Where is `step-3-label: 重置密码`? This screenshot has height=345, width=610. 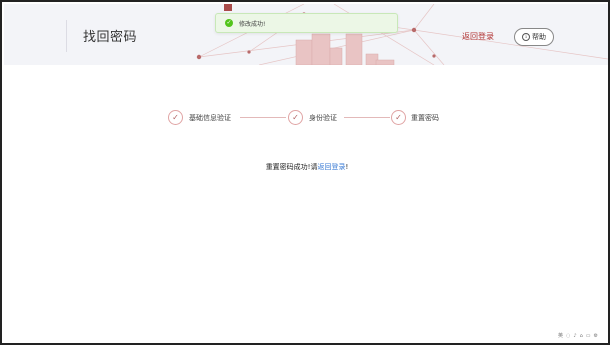 step-3-label: 重置密码 is located at coordinates (425, 118).